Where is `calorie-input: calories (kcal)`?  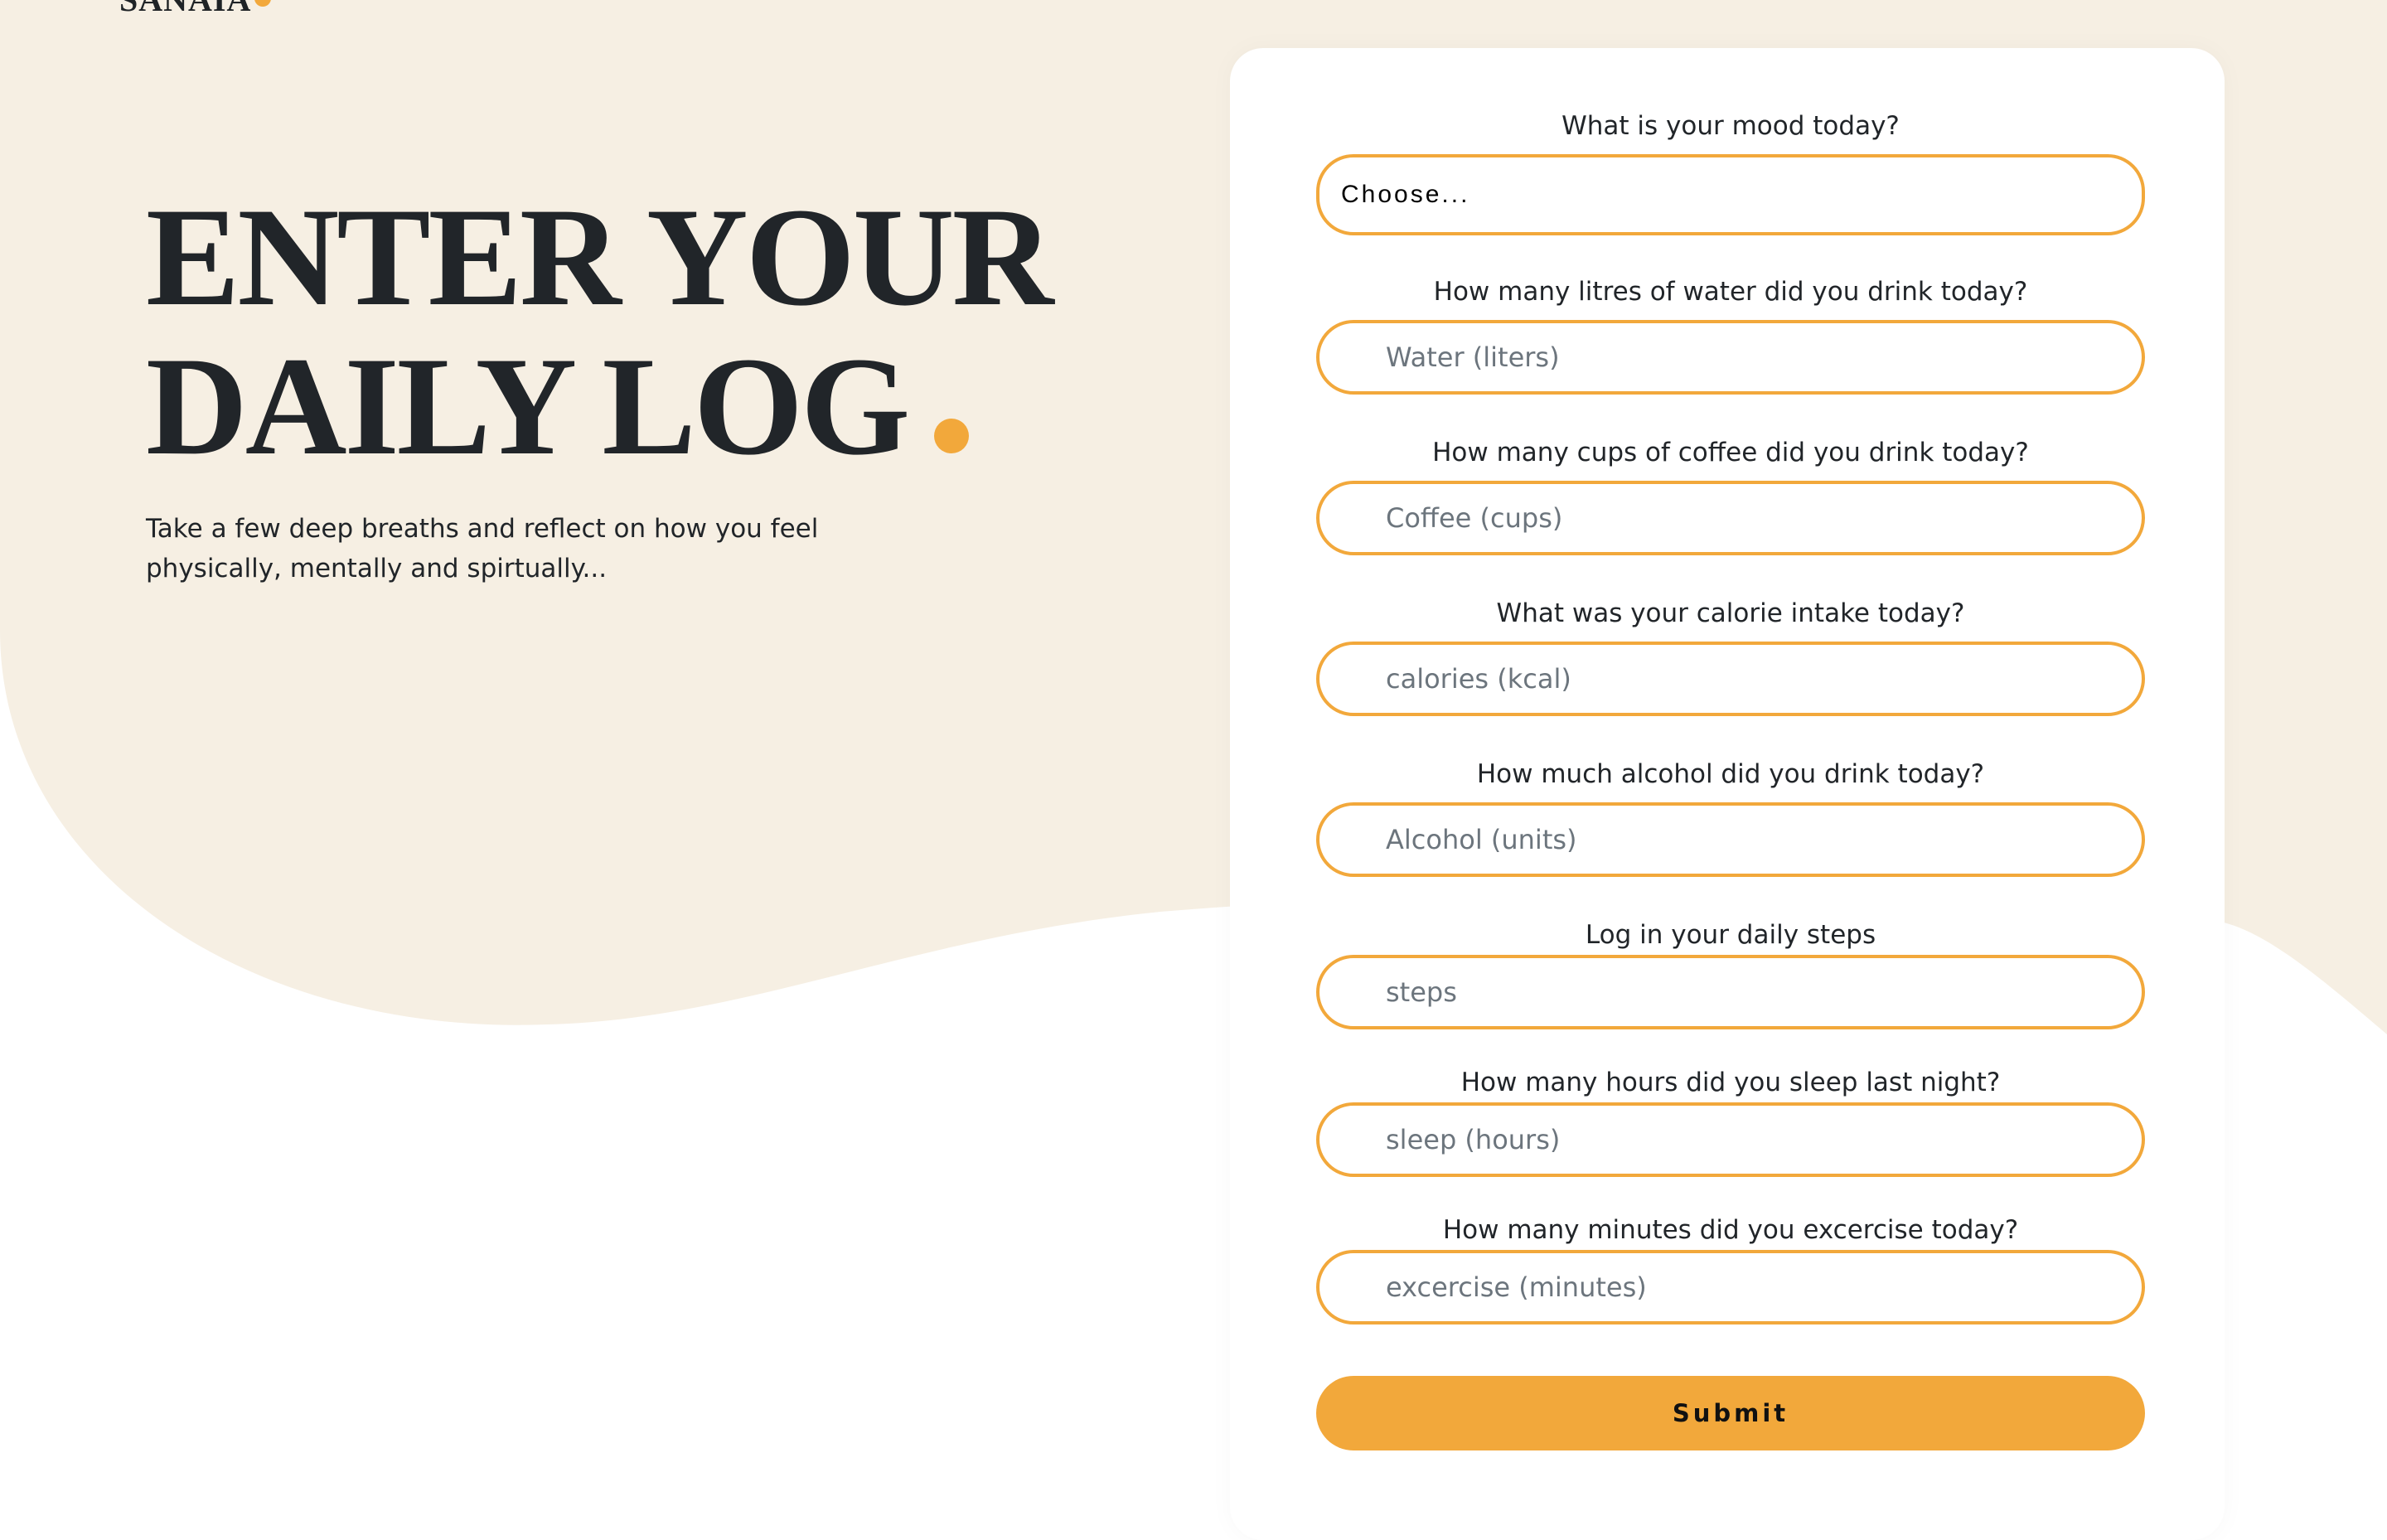 calorie-input: calories (kcal) is located at coordinates (1730, 679).